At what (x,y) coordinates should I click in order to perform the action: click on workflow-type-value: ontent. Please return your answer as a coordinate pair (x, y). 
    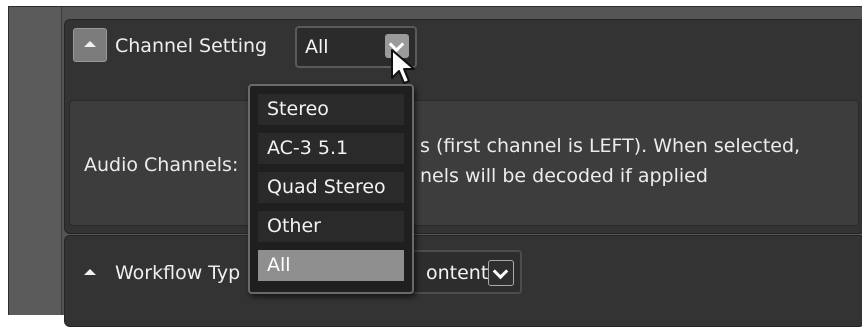
    Looking at the image, I should click on (457, 273).